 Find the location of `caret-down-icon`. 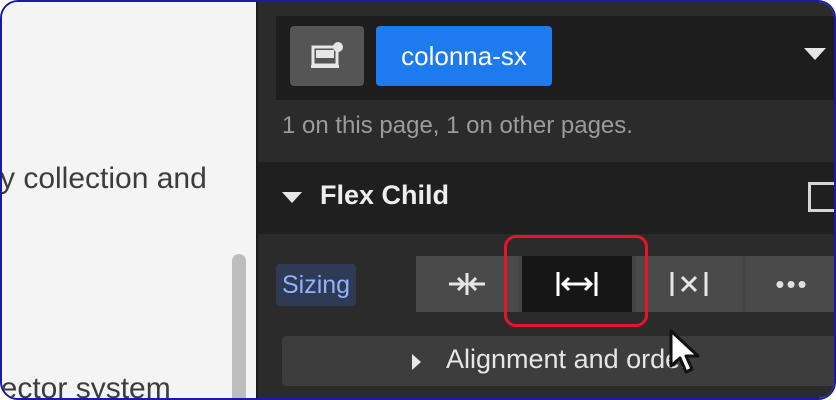

caret-down-icon is located at coordinates (292, 197).